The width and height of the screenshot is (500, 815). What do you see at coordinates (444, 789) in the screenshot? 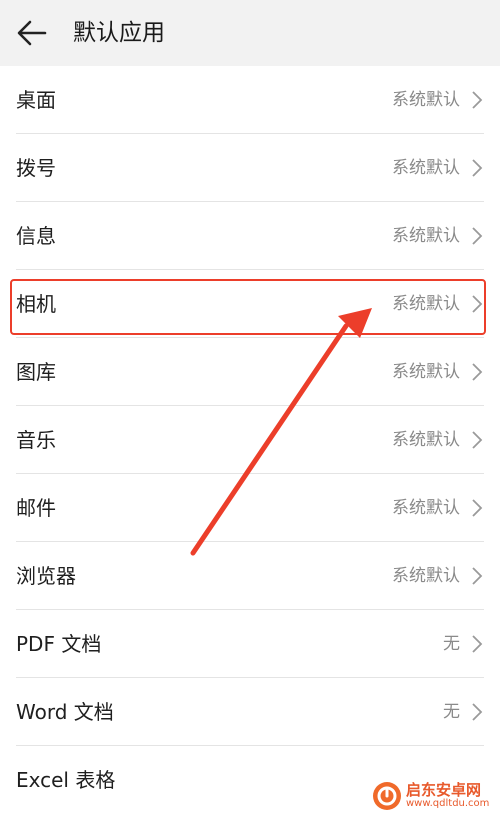
I see `watermark-name: 启东安卓网` at bounding box center [444, 789].